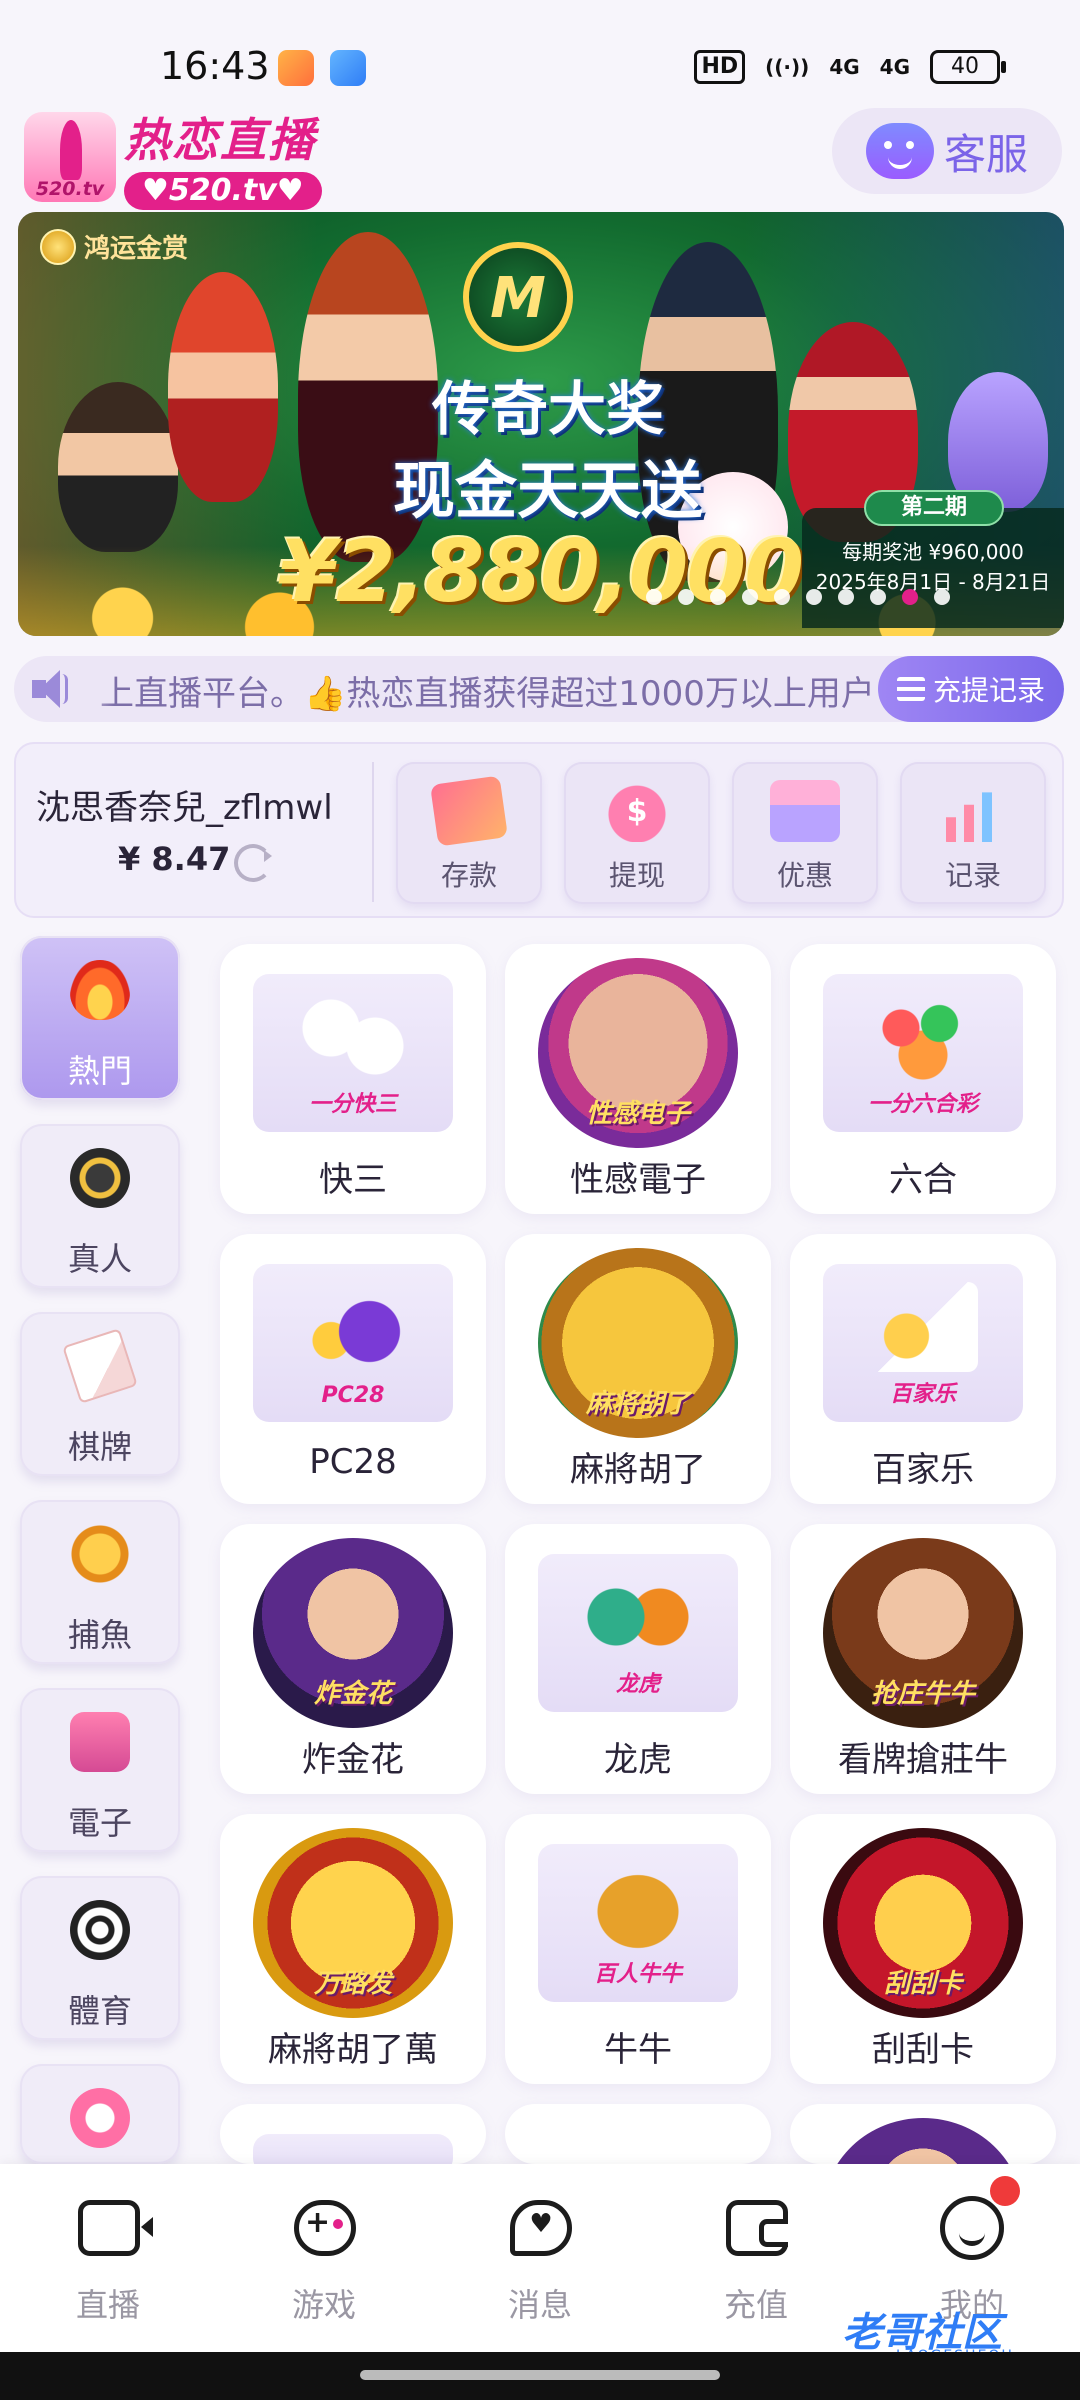  I want to click on bar-chart-icon, so click(973, 811).